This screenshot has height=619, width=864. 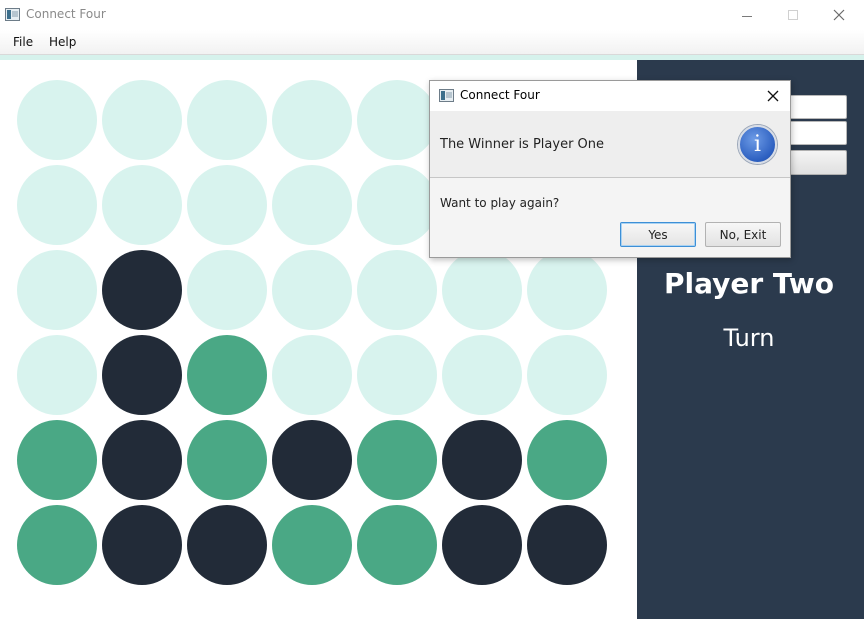 I want to click on dialog-close-button, so click(x=773, y=96).